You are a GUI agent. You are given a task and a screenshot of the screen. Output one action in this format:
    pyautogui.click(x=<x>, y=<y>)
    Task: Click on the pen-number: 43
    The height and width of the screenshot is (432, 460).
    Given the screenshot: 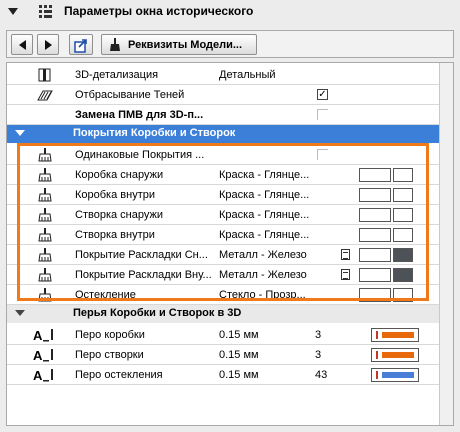 What is the action you would take?
    pyautogui.click(x=321, y=375)
    